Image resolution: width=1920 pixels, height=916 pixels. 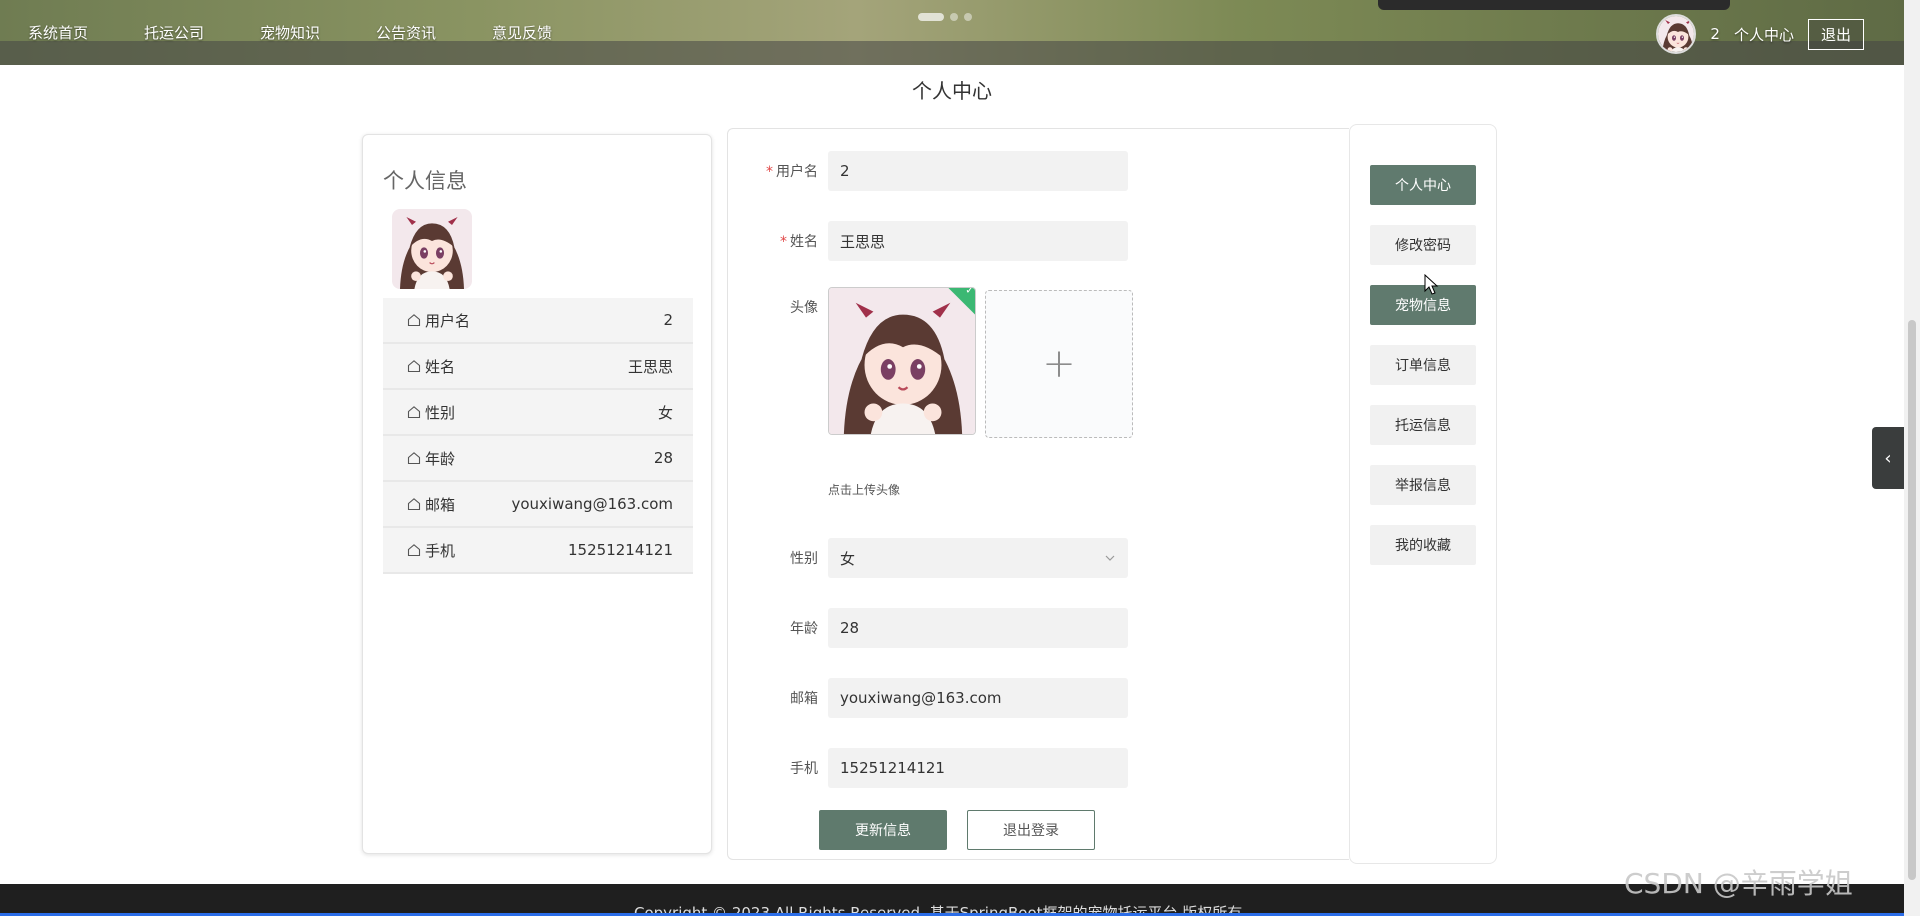 What do you see at coordinates (1110, 558) in the screenshot?
I see `chevron-down-icon` at bounding box center [1110, 558].